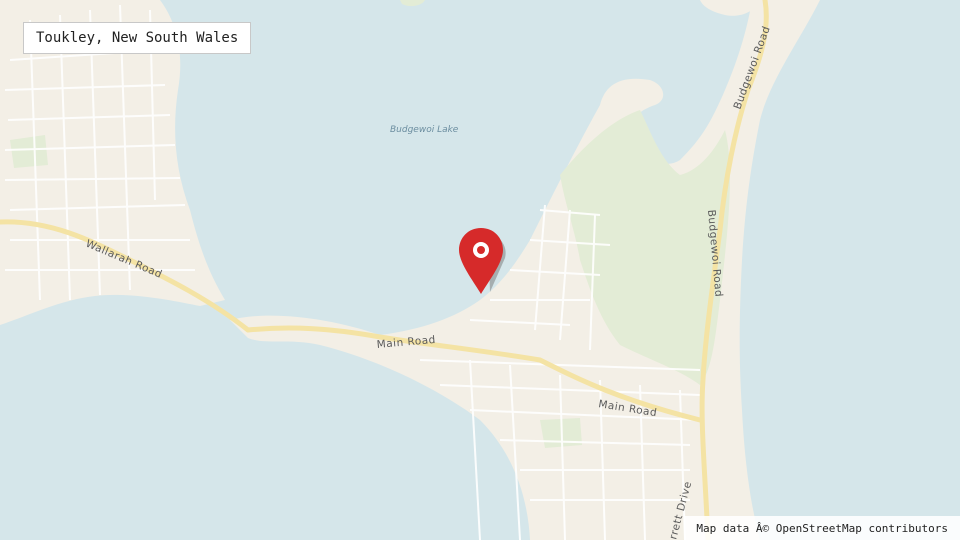 Image resolution: width=960 pixels, height=540 pixels. What do you see at coordinates (481, 250) in the screenshot?
I see `location-marker-dot` at bounding box center [481, 250].